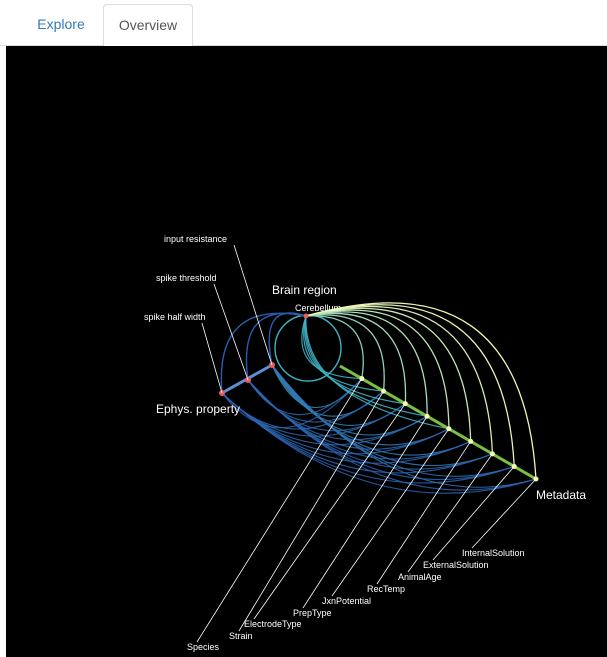 Image resolution: width=607 pixels, height=657 pixels. What do you see at coordinates (456, 565) in the screenshot?
I see `node-label-metadata: ExternalSolution` at bounding box center [456, 565].